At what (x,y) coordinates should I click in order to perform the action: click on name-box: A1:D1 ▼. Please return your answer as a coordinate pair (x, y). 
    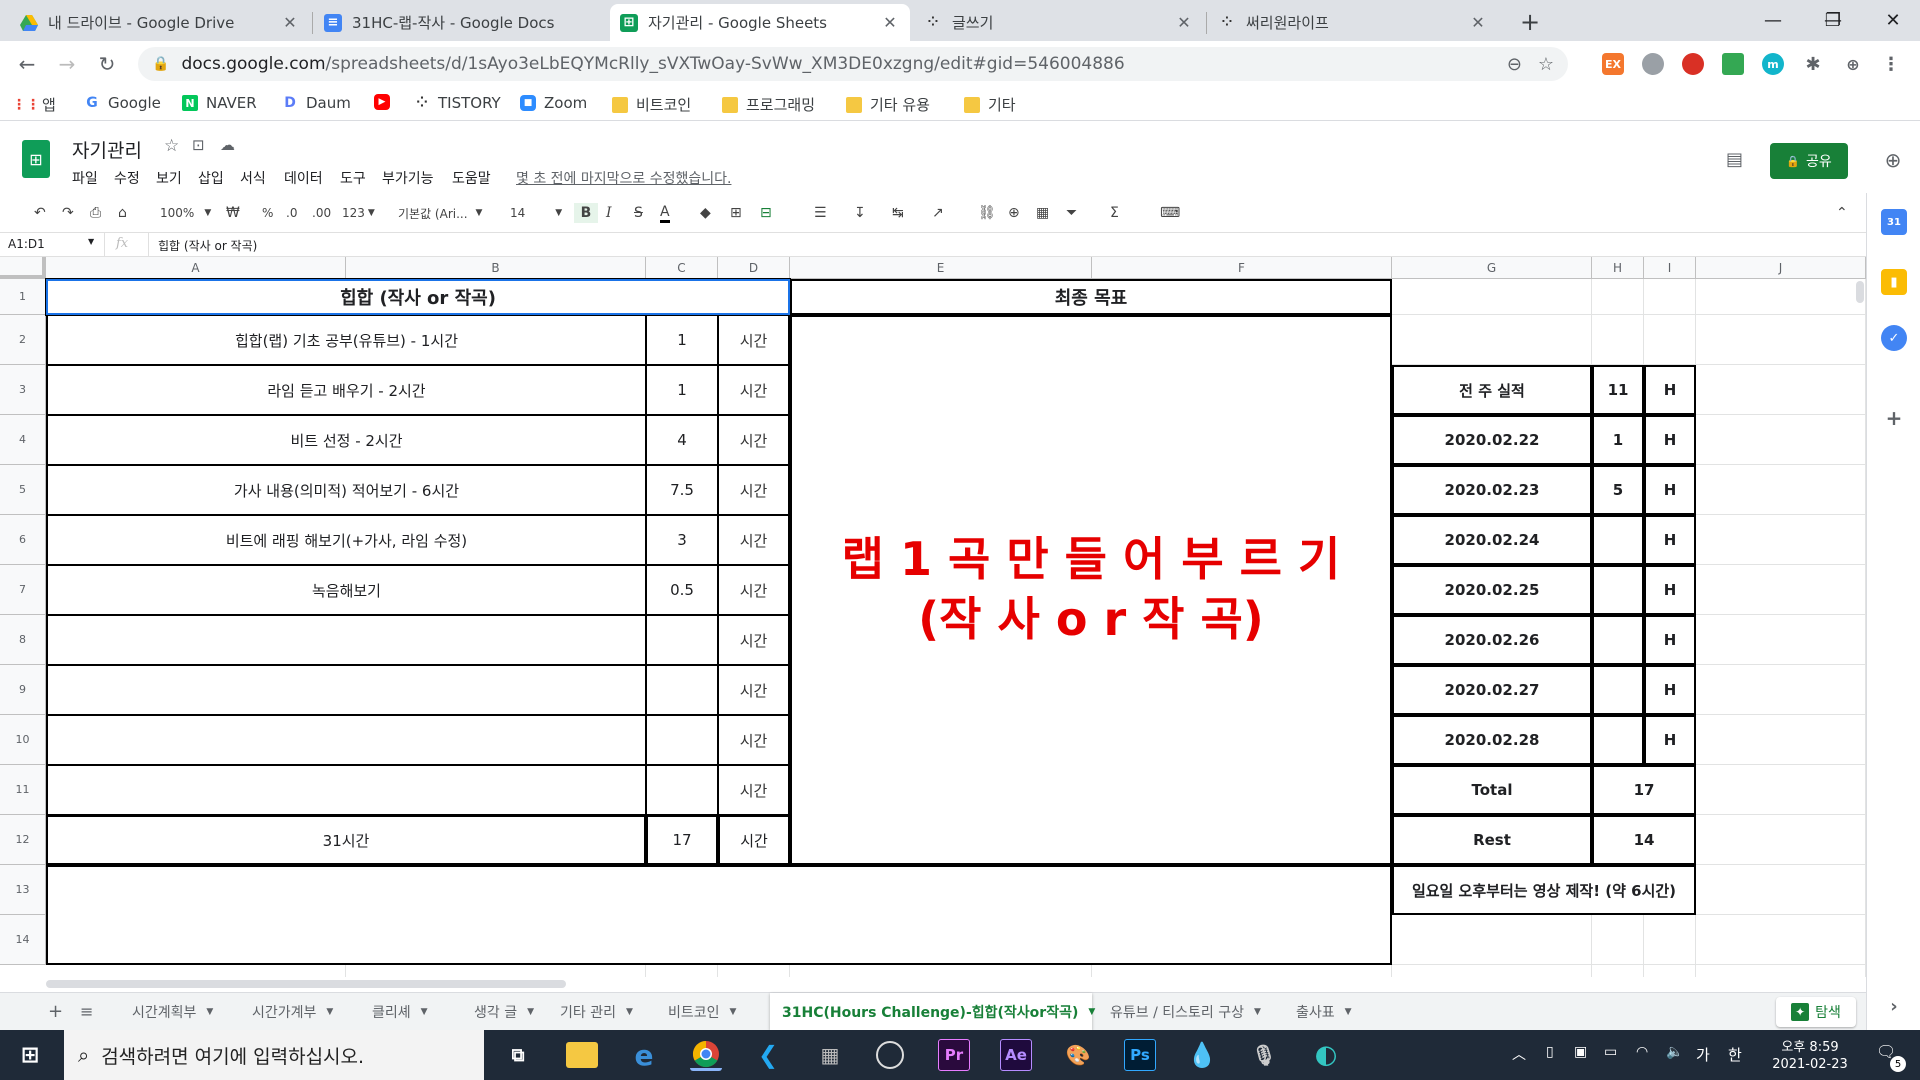
    Looking at the image, I should click on (53, 244).